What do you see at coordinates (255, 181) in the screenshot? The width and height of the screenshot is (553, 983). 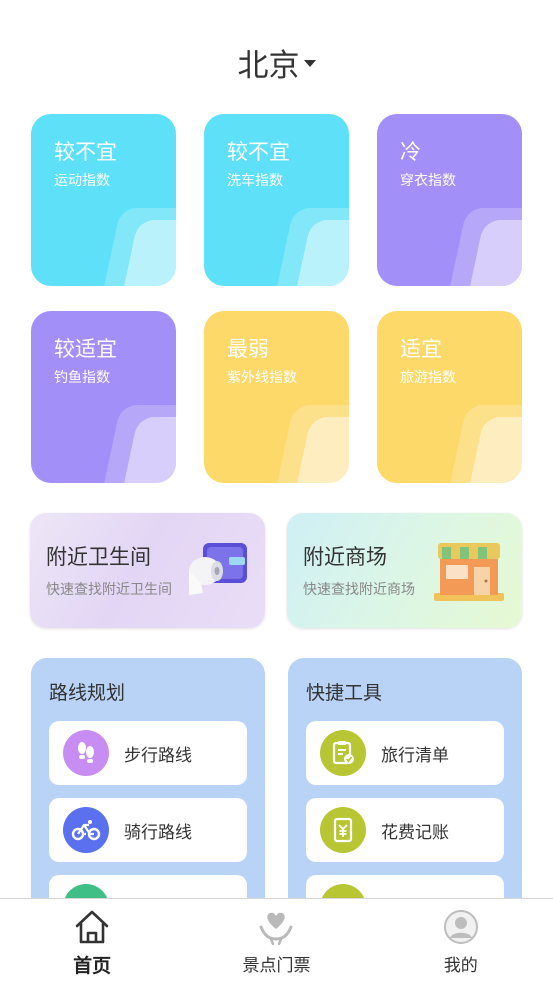 I see `index-label: 洗车指数` at bounding box center [255, 181].